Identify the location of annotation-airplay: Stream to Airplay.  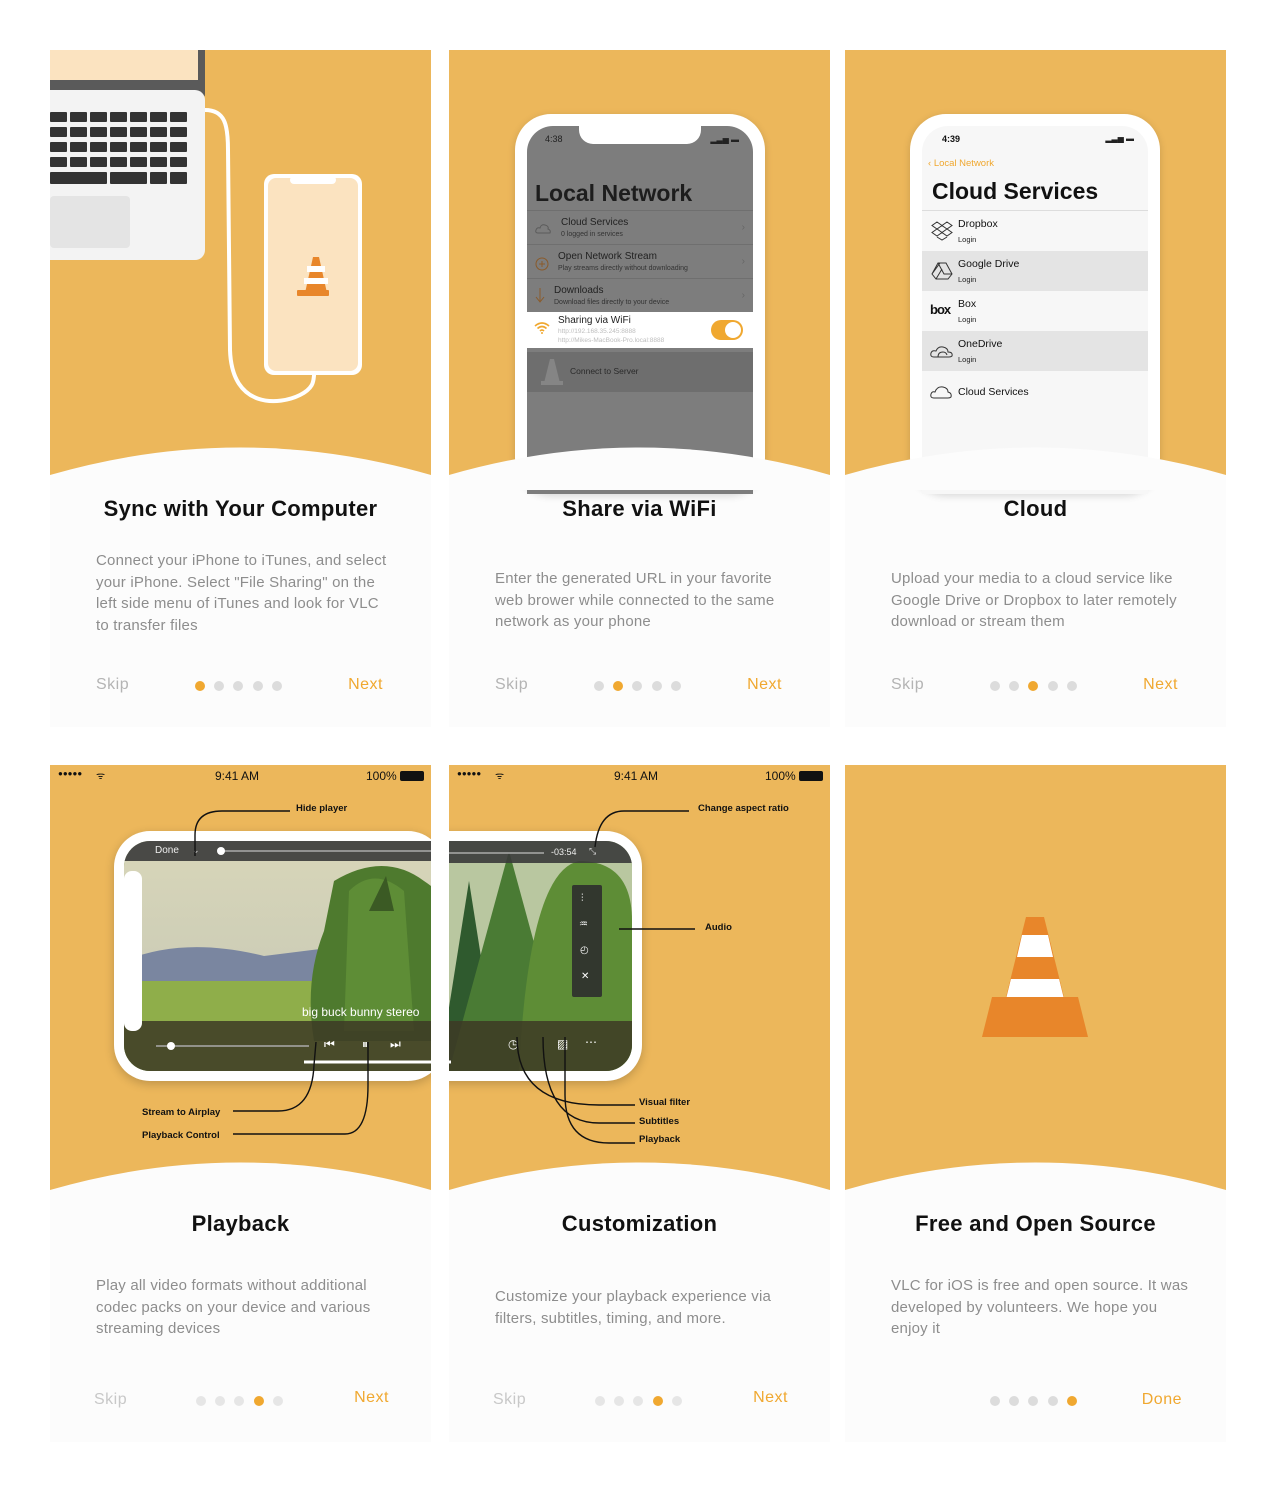
(181, 1112).